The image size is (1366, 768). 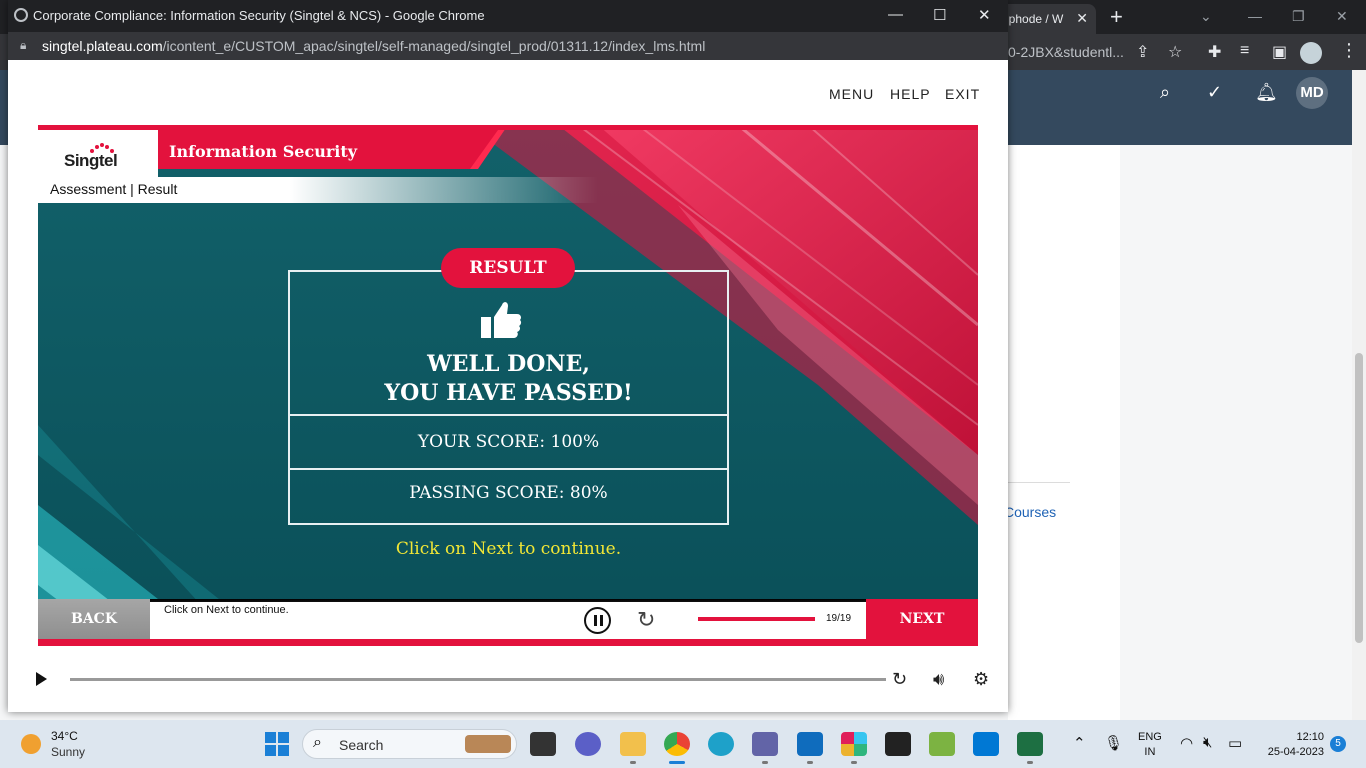 I want to click on replay-icon: ↻, so click(x=646, y=620).